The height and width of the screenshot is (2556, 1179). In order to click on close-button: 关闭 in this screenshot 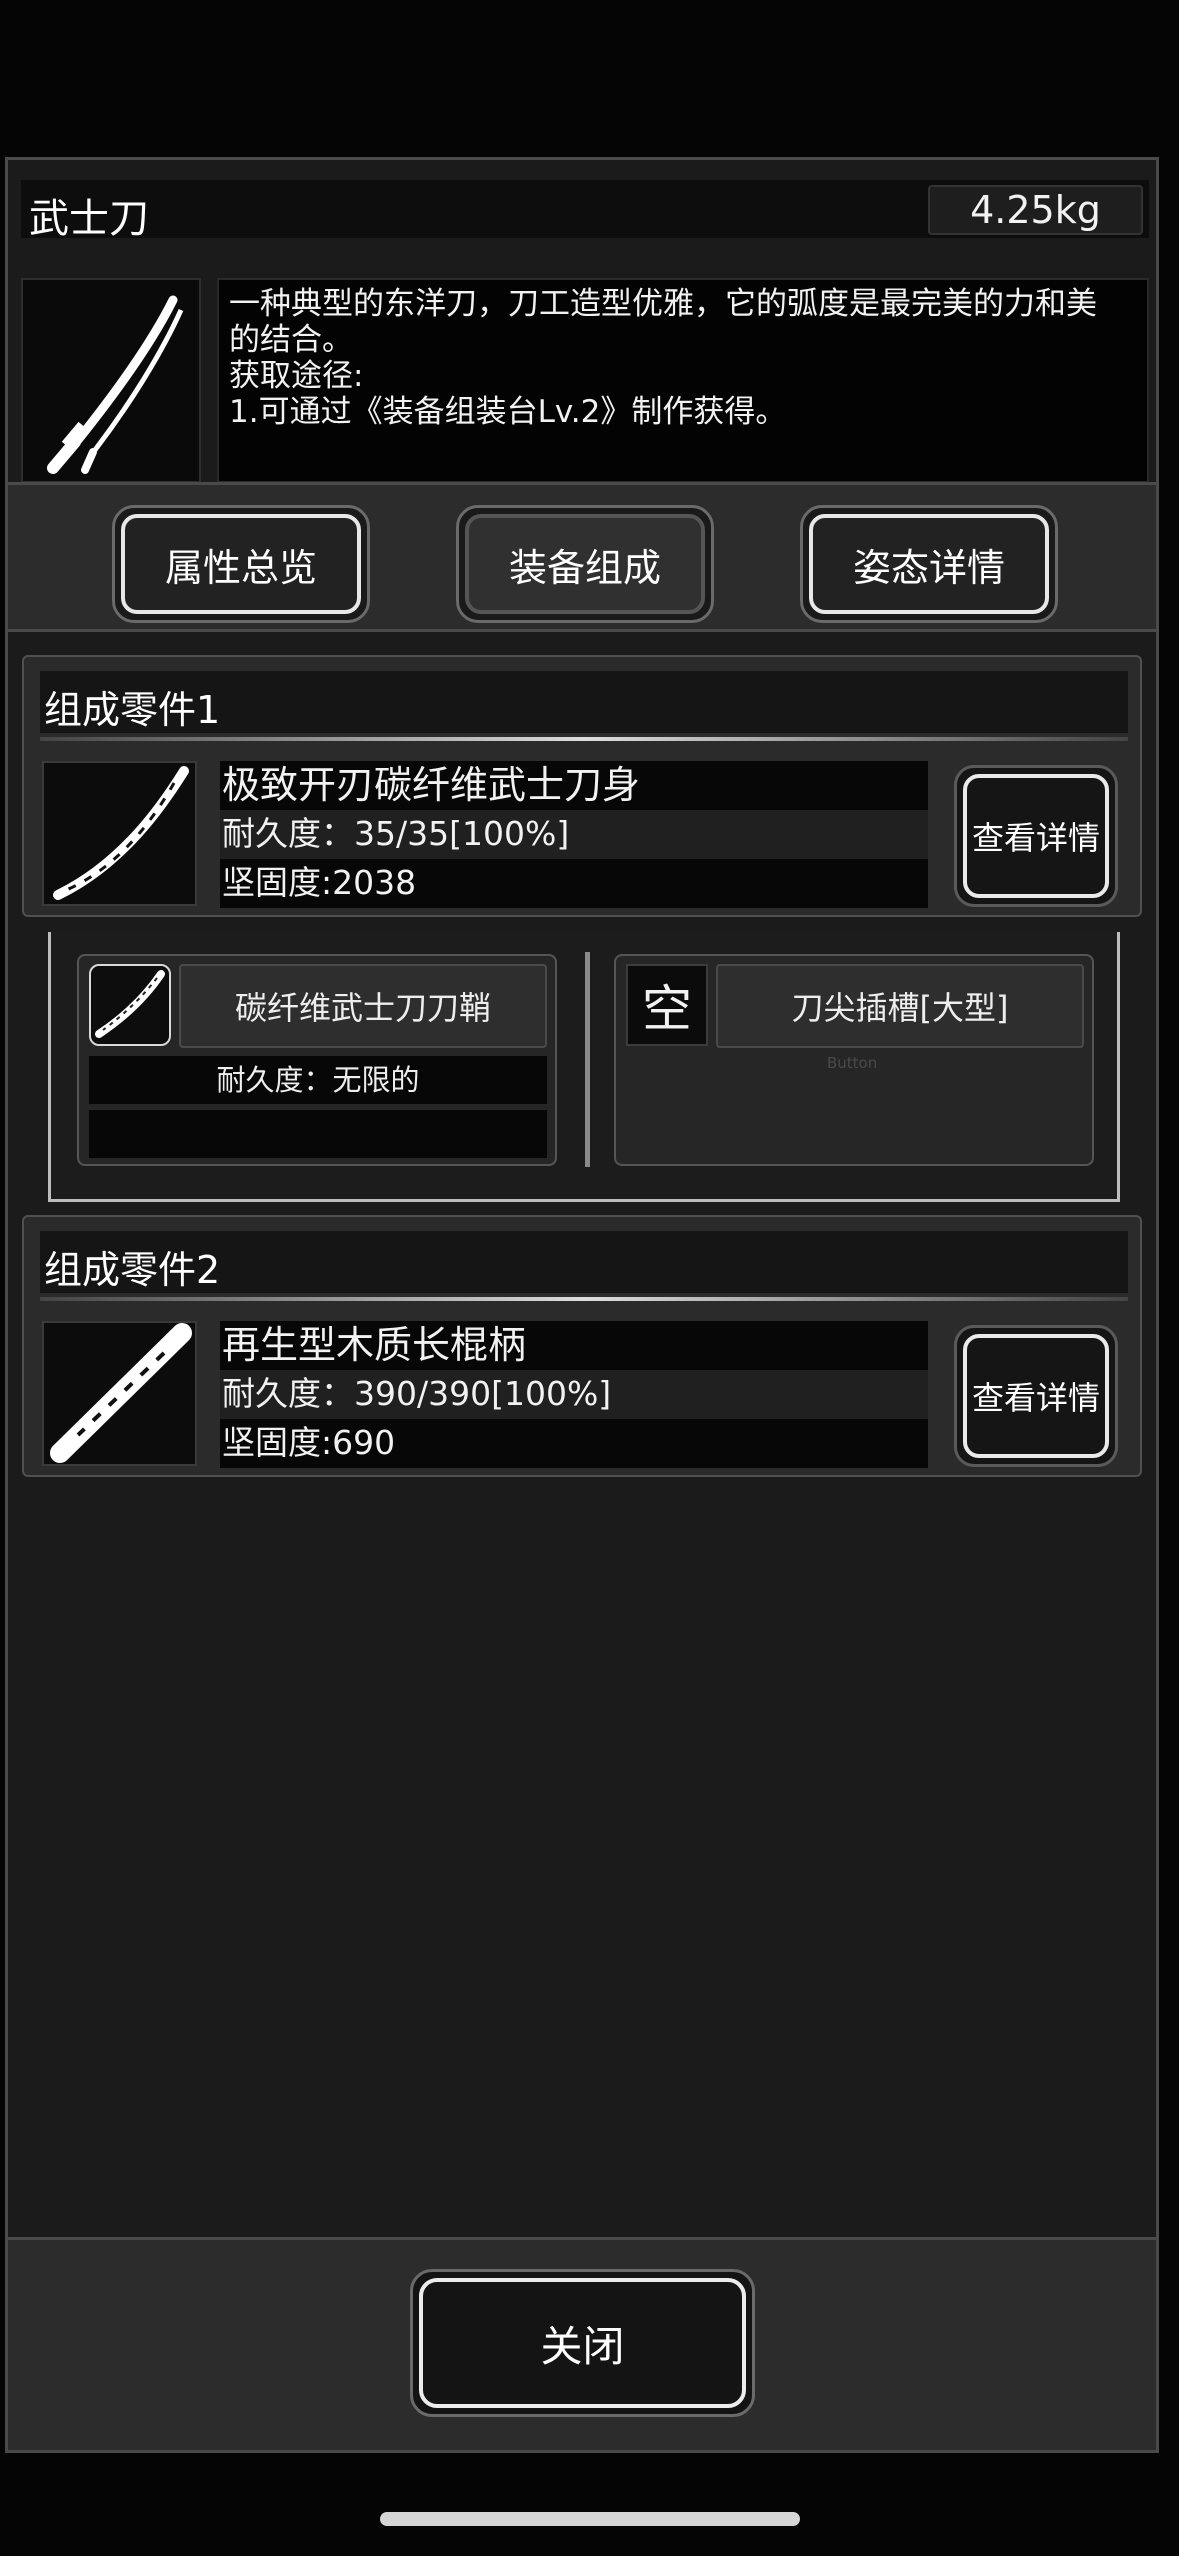, I will do `click(582, 2343)`.